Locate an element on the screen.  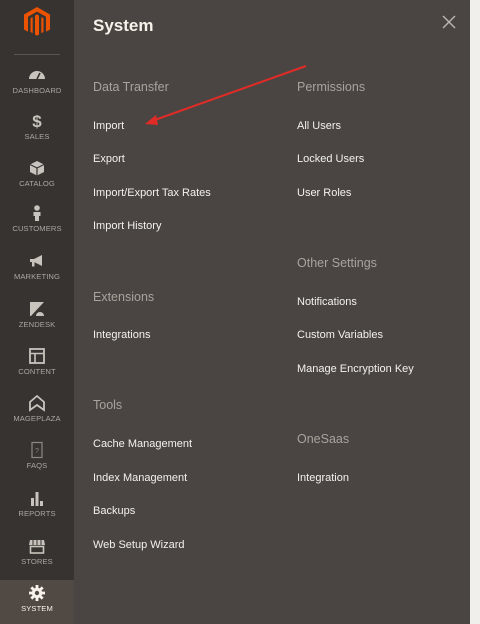
group-title-data-transfer: Data Transfer is located at coordinates (131, 87).